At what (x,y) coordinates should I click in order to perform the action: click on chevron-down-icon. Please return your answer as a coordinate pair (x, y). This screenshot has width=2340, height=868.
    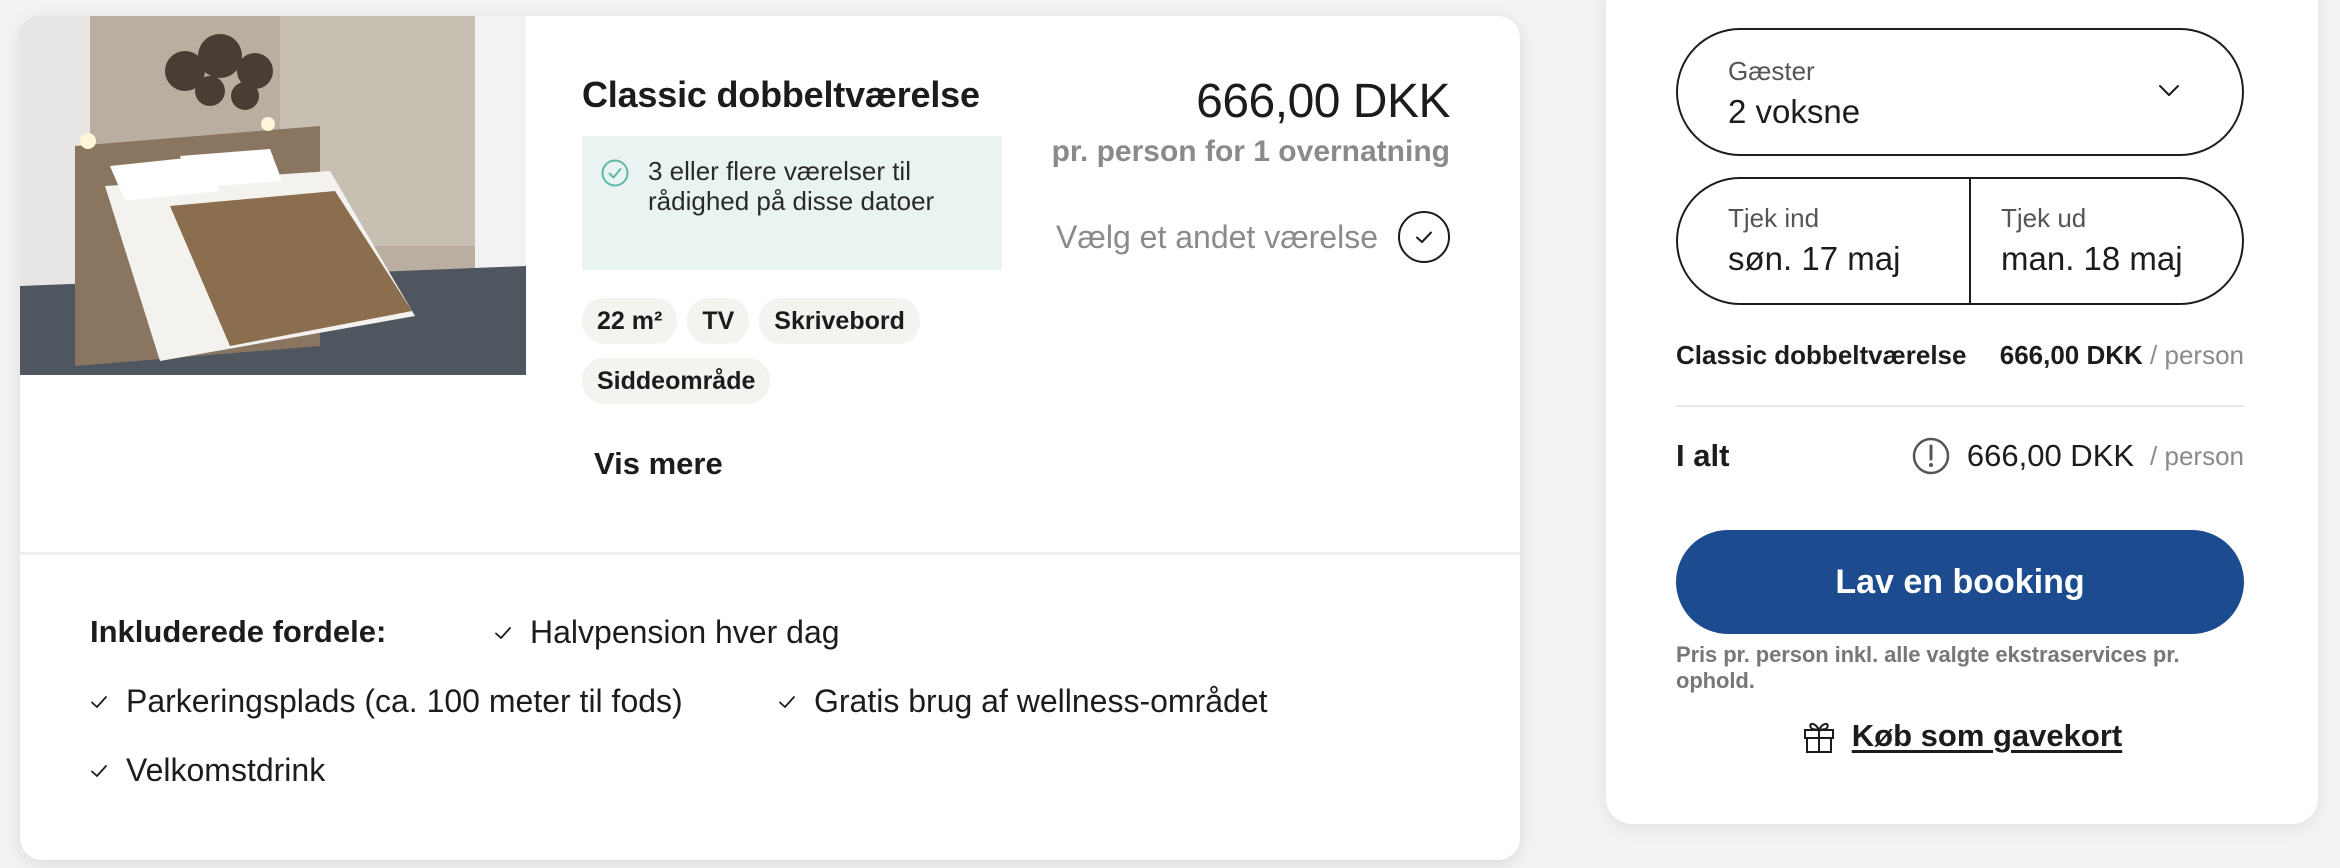
    Looking at the image, I should click on (2169, 90).